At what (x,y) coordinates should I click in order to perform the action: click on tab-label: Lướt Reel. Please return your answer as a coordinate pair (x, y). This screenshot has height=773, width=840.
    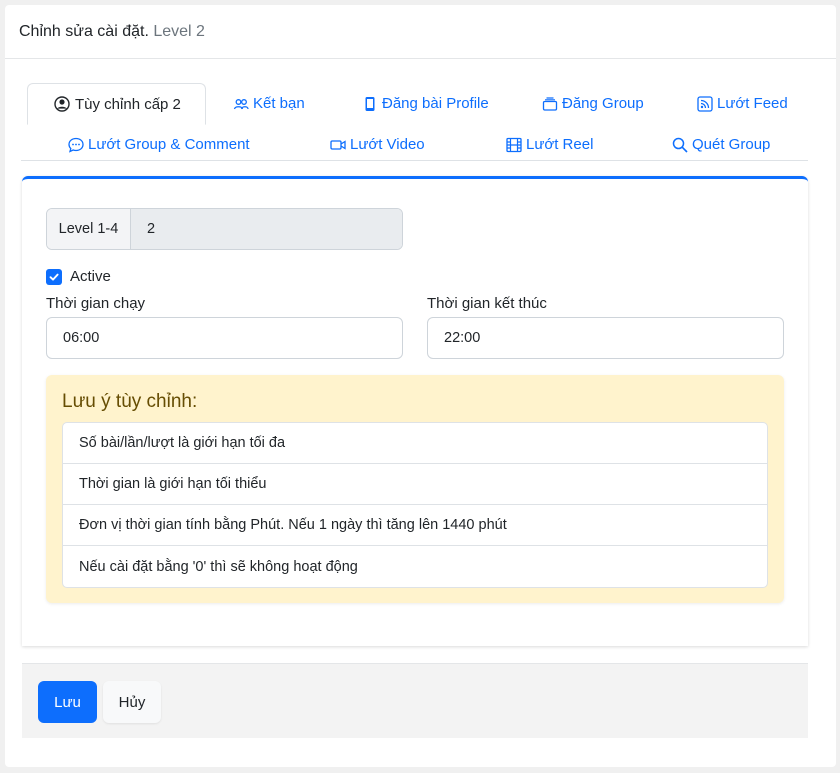
    Looking at the image, I should click on (560, 144).